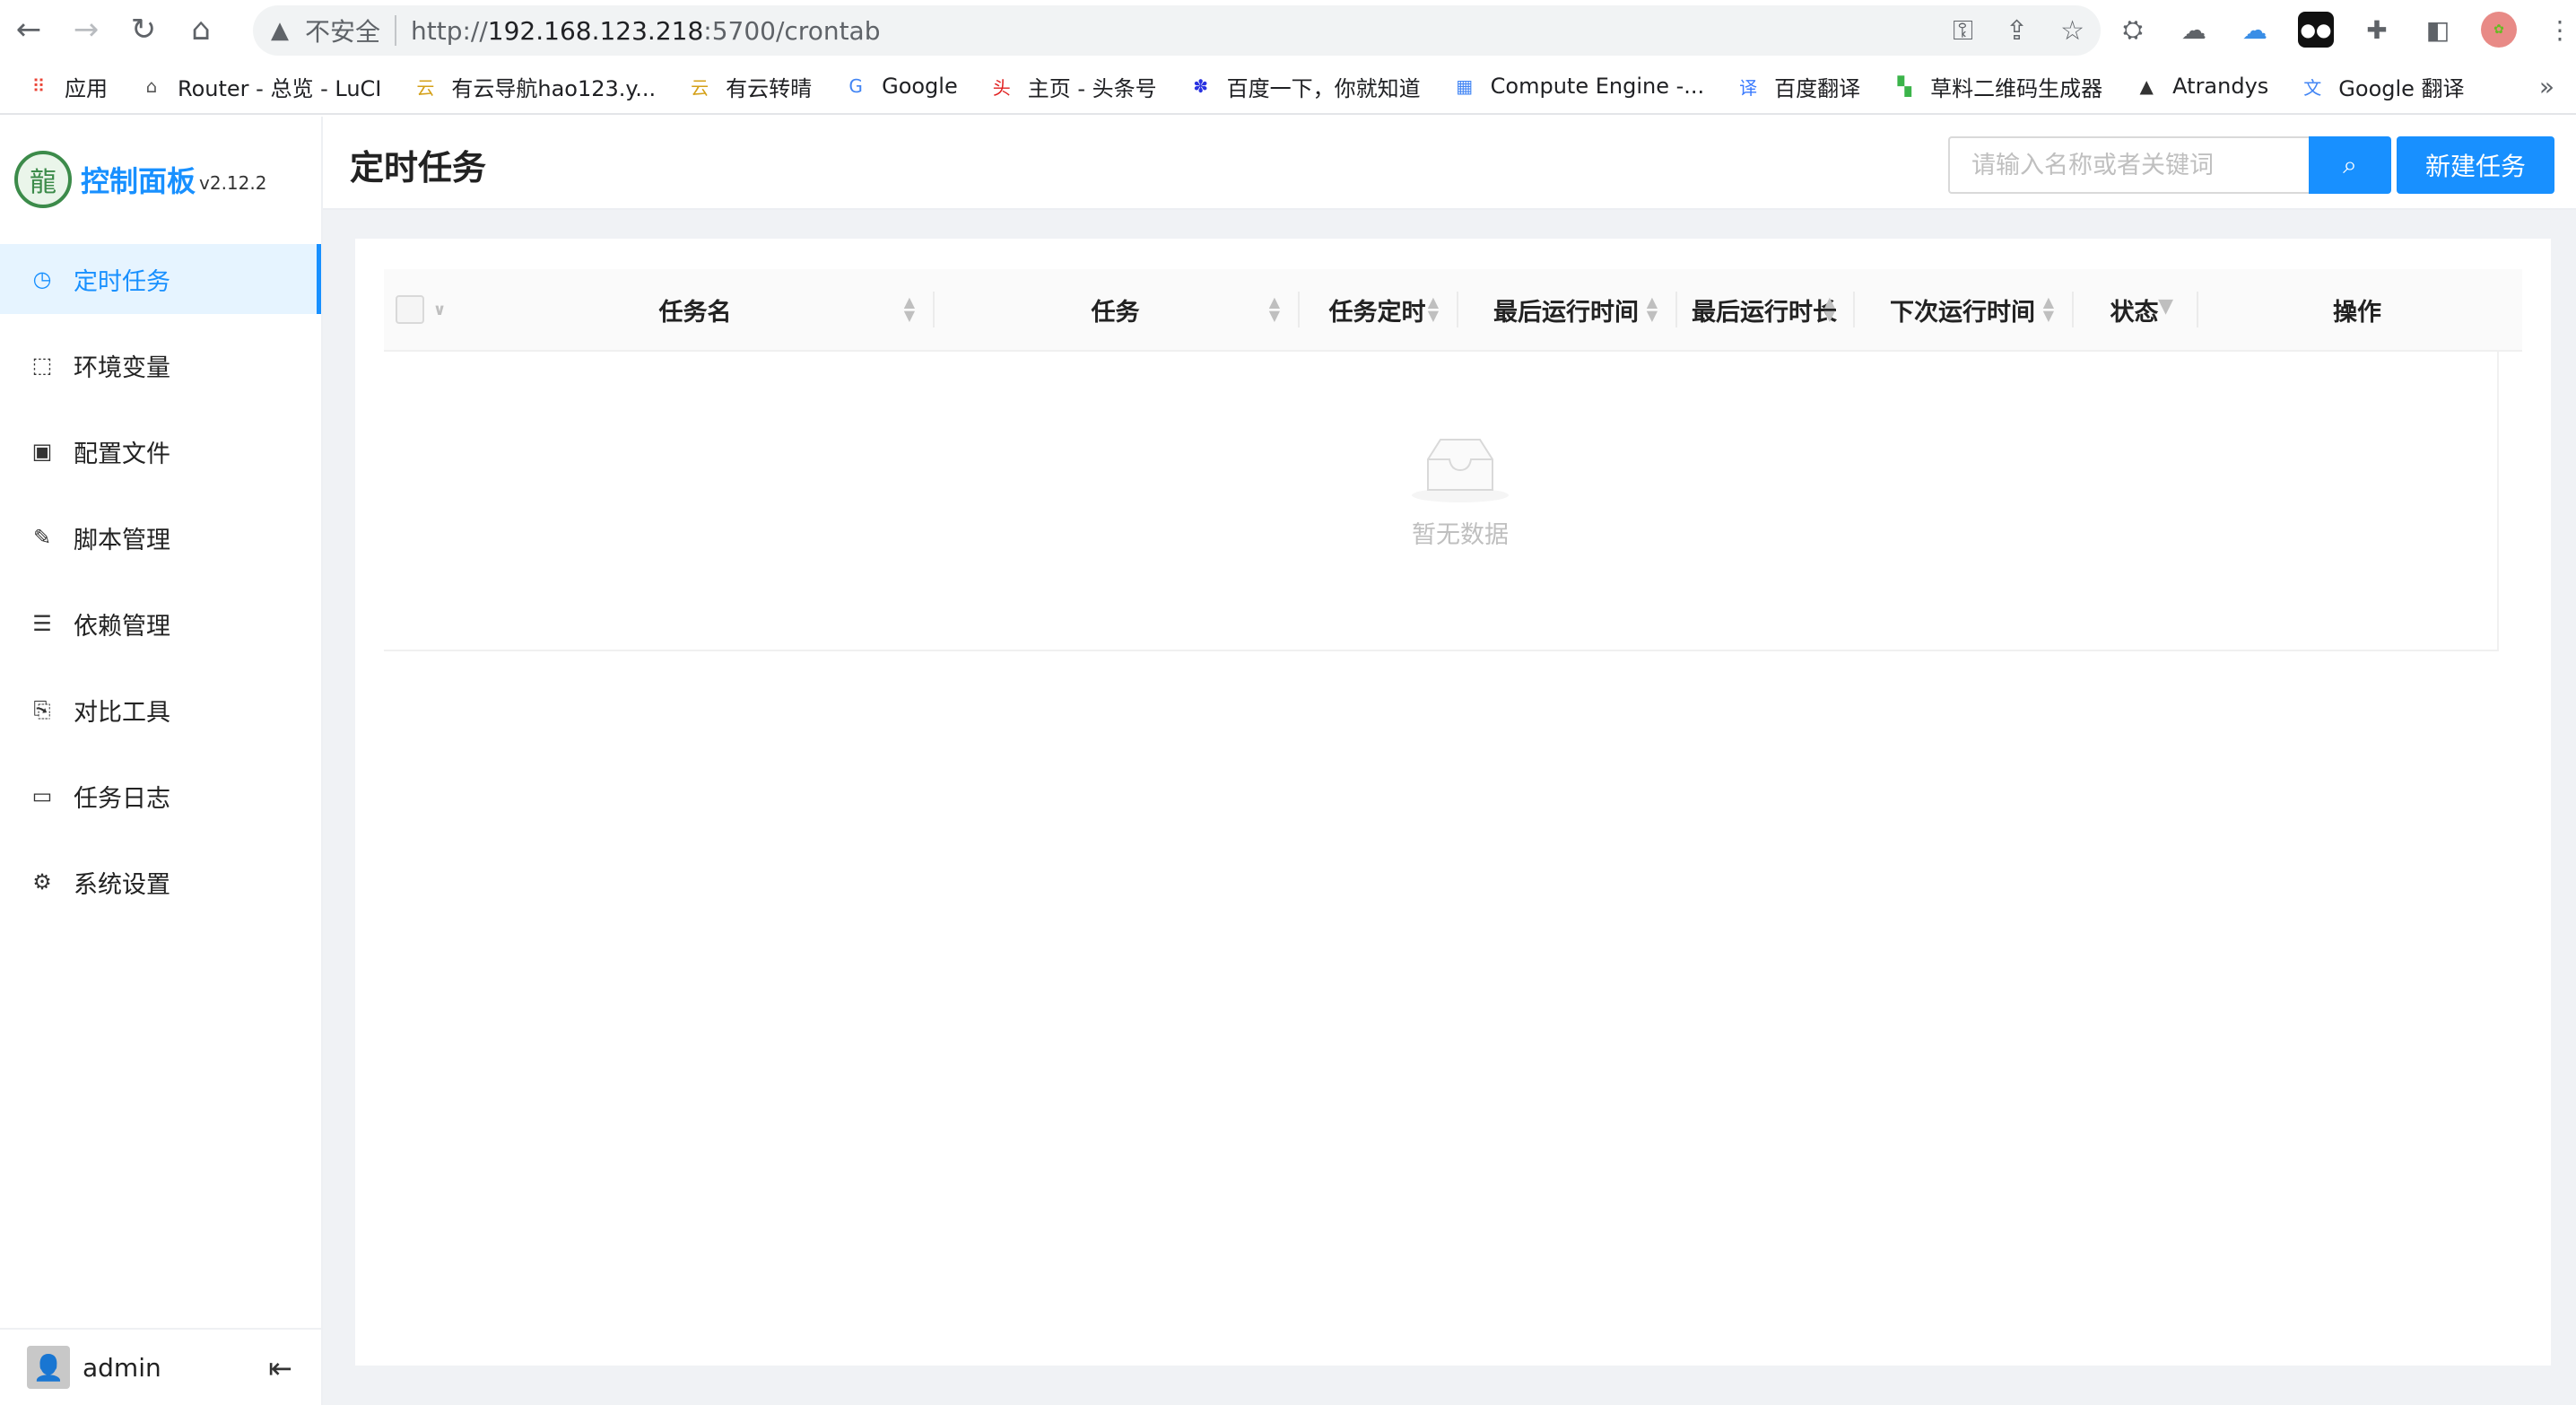 The height and width of the screenshot is (1405, 2576). I want to click on toutiao-icon: 头, so click(1001, 87).